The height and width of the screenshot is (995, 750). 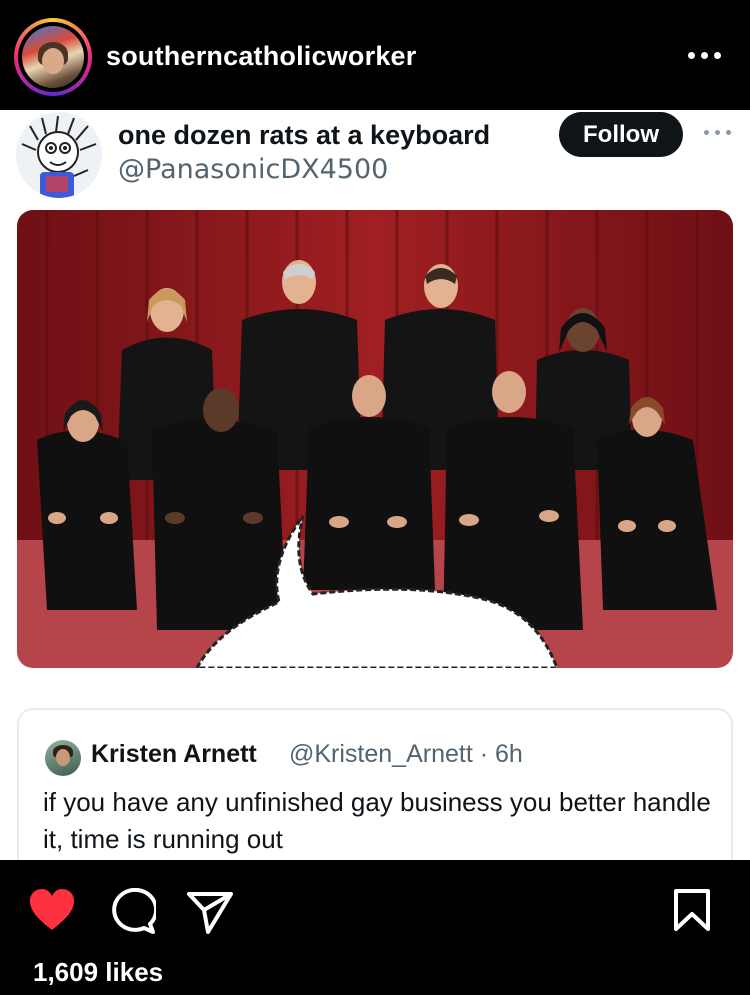 What do you see at coordinates (705, 55) in the screenshot?
I see `more-horizontal-icon` at bounding box center [705, 55].